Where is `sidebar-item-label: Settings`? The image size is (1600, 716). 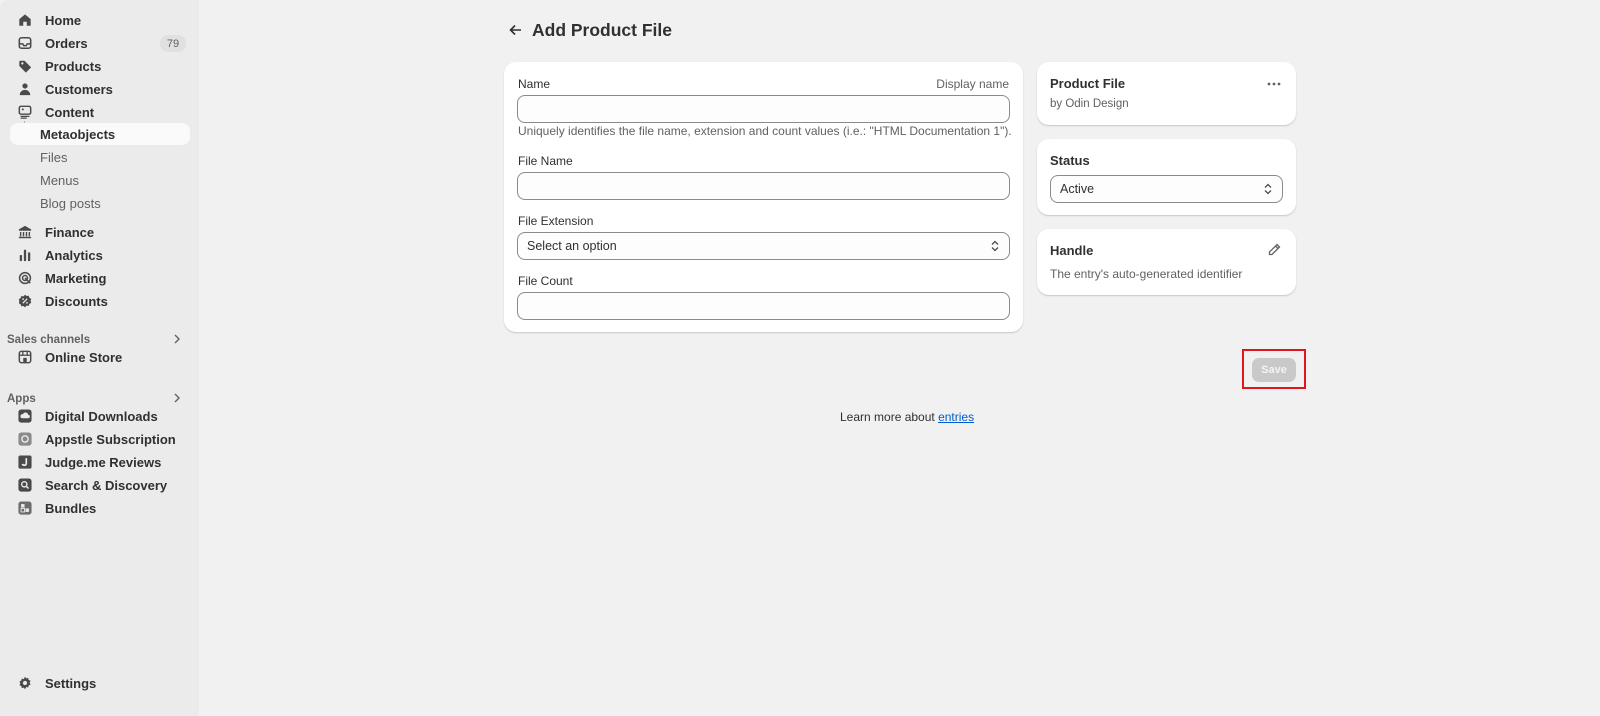
sidebar-item-label: Settings is located at coordinates (71, 683).